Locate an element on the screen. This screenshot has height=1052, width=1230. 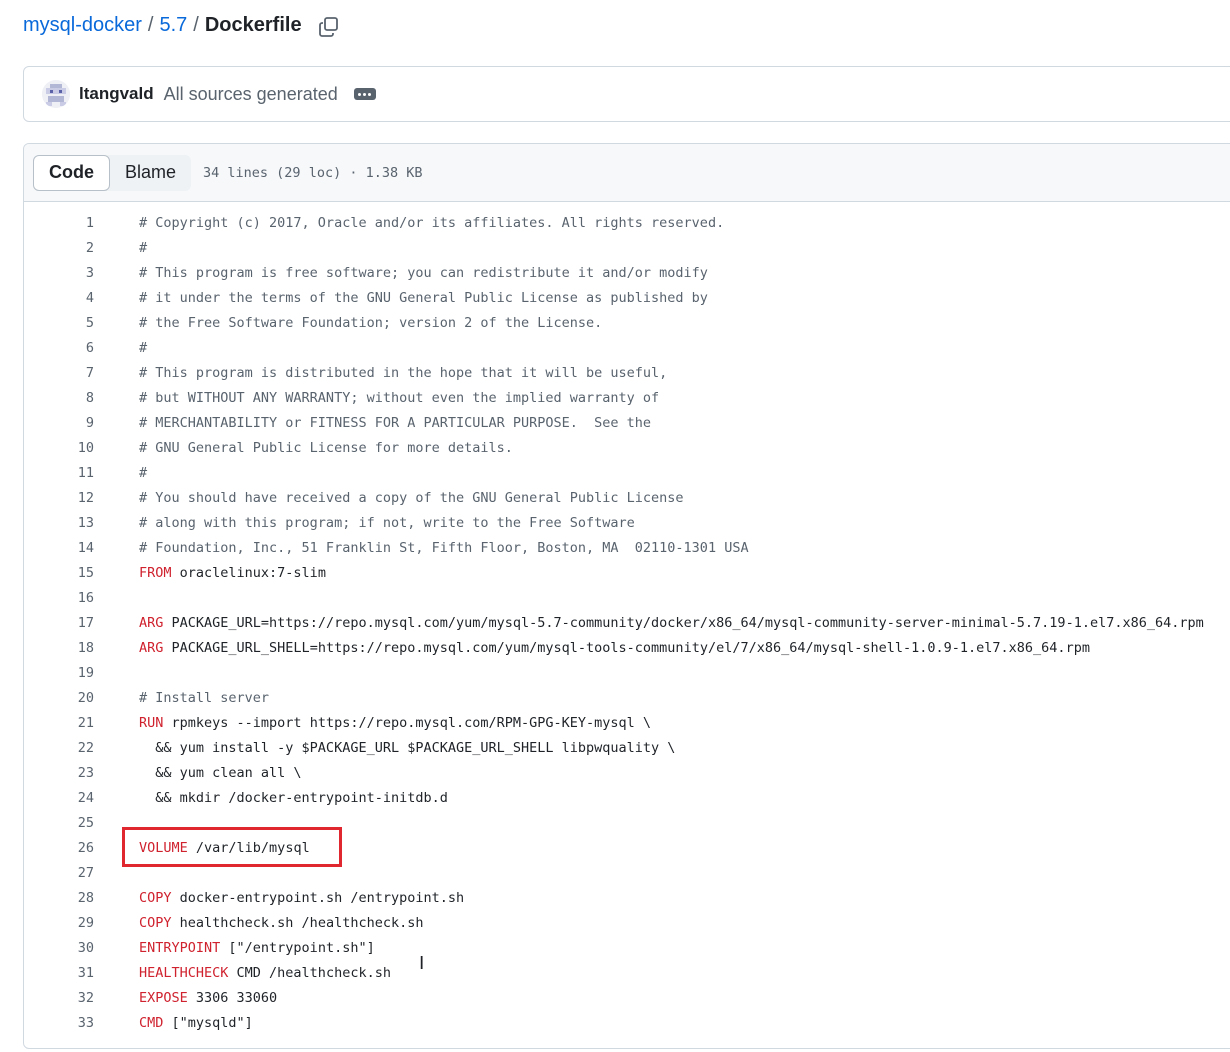
code-line: 2 # is located at coordinates (627, 248).